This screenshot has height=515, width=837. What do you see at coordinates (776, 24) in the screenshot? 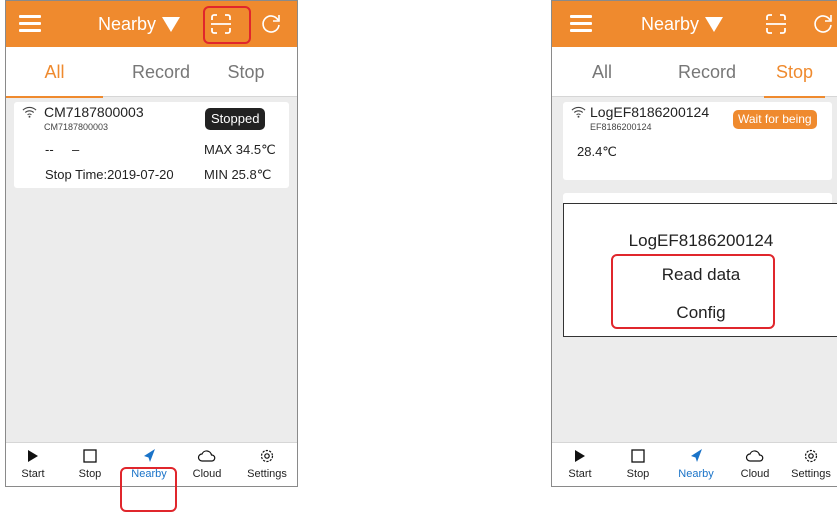
I see `scan-icon` at bounding box center [776, 24].